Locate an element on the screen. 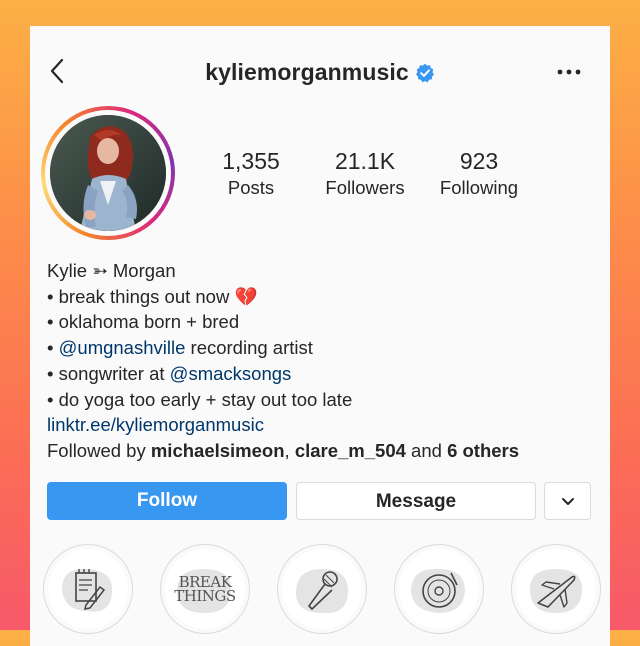 The height and width of the screenshot is (646, 640). vinyl-record-icon is located at coordinates (438, 590).